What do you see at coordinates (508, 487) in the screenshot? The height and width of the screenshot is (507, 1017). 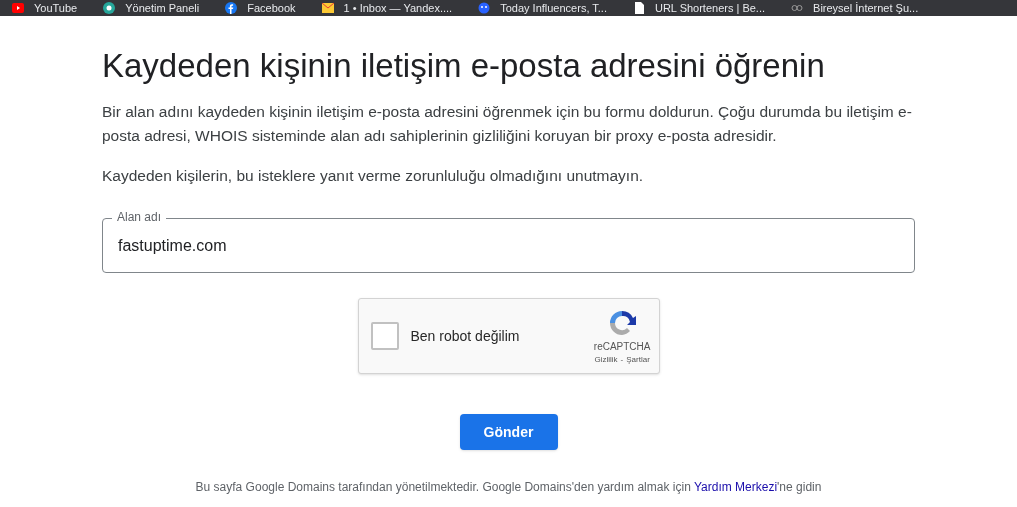 I see `footer-text: Bu sayfa Google Domains tarafından yönetilmektedir. Google Domains'den yardım almak için Yardım Merkezi'ne gidin` at bounding box center [508, 487].